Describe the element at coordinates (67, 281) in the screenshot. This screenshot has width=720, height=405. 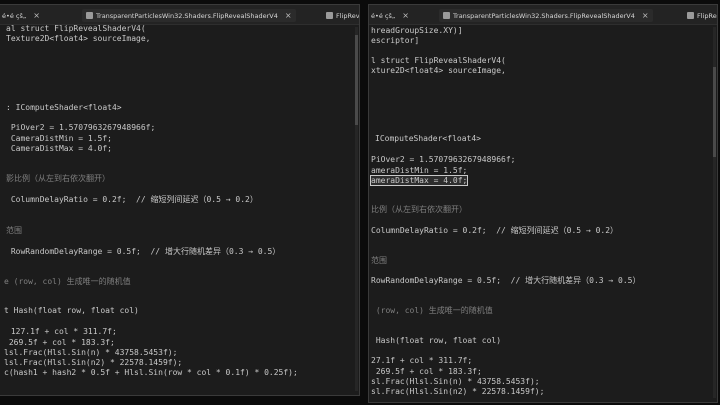
I see `code-comment: e (row, col) 生成唯一的随机值` at that location.